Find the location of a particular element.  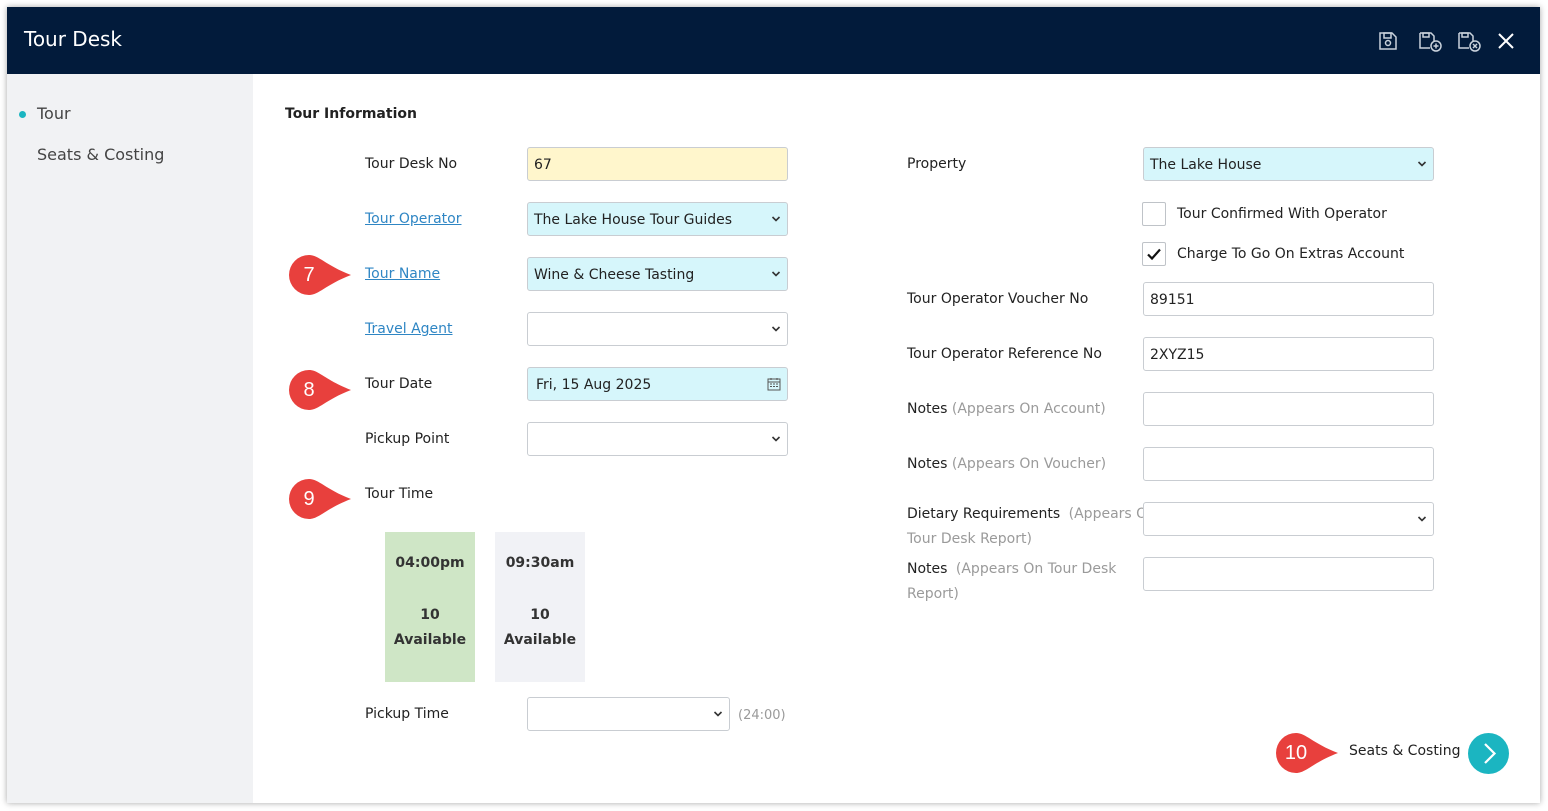

title-bar: Tour Desk is located at coordinates (773, 40).